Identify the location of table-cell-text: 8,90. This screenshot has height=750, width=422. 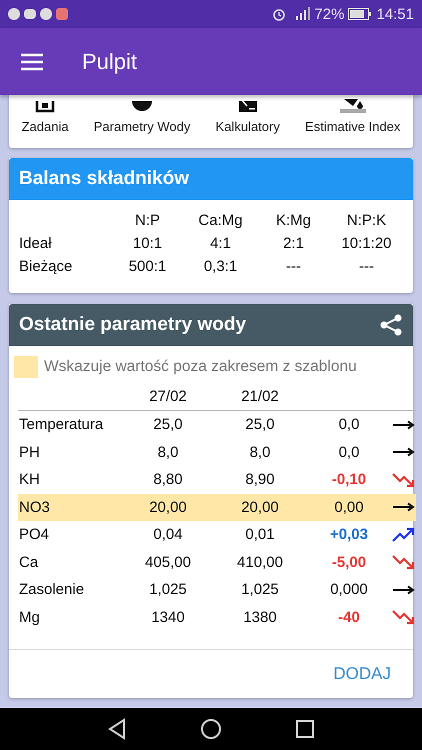
(260, 480).